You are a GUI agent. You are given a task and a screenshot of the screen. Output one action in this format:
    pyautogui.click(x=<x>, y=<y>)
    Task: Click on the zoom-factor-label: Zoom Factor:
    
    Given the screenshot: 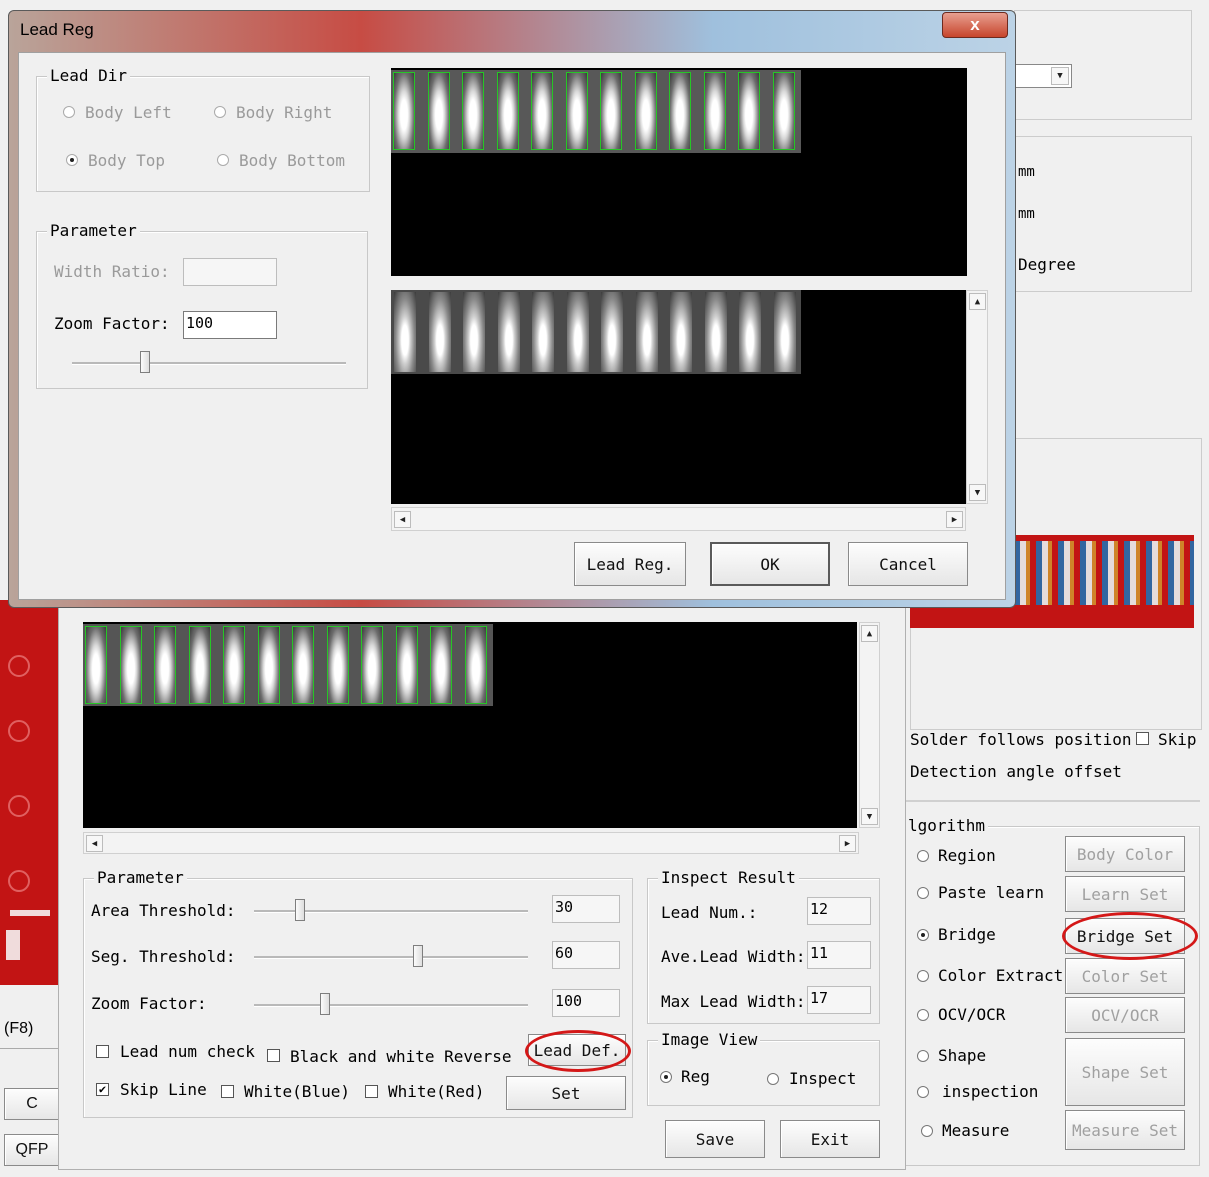 What is the action you would take?
    pyautogui.click(x=112, y=323)
    